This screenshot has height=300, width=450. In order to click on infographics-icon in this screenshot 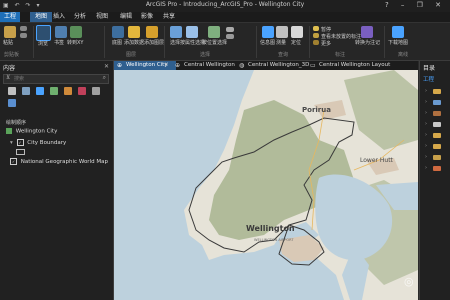, I will do `click(268, 32)`.